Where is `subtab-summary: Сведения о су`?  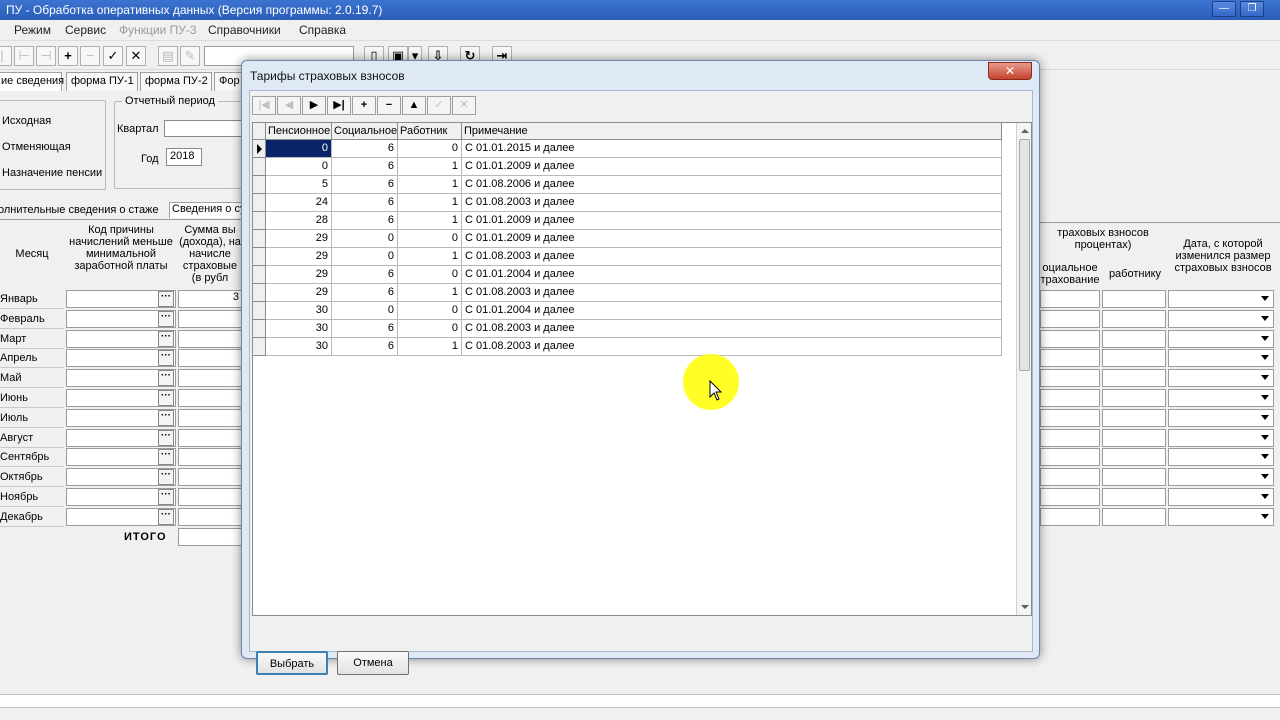
subtab-summary: Сведения о су is located at coordinates (209, 210).